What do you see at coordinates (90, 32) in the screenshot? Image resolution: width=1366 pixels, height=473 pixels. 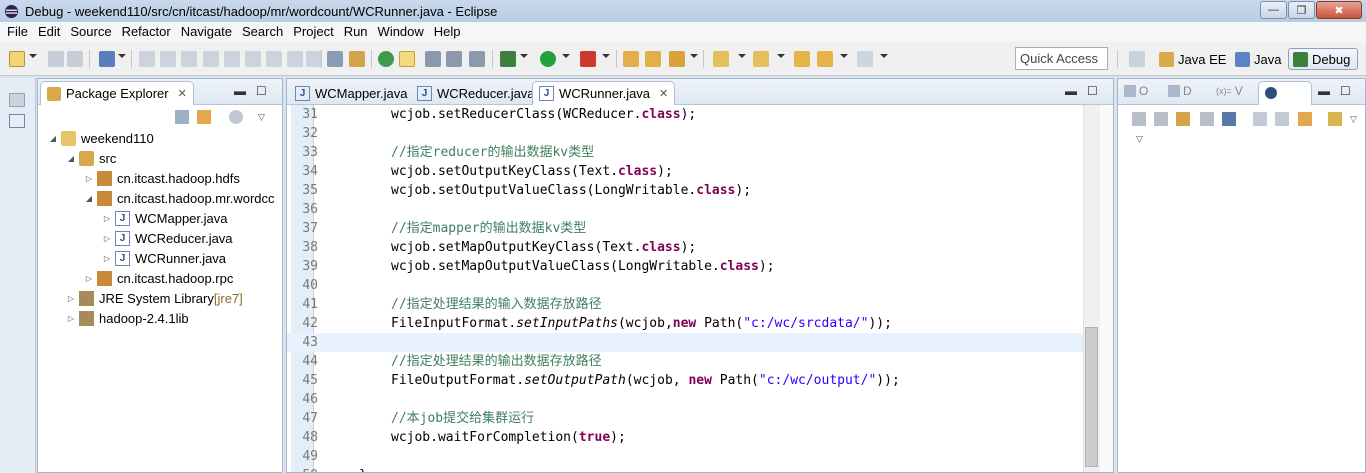 I see `menu-source: Source` at bounding box center [90, 32].